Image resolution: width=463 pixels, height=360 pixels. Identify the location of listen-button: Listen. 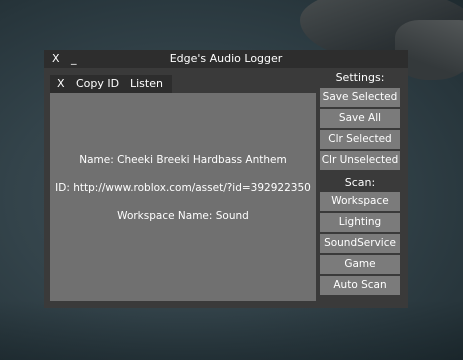
(146, 84).